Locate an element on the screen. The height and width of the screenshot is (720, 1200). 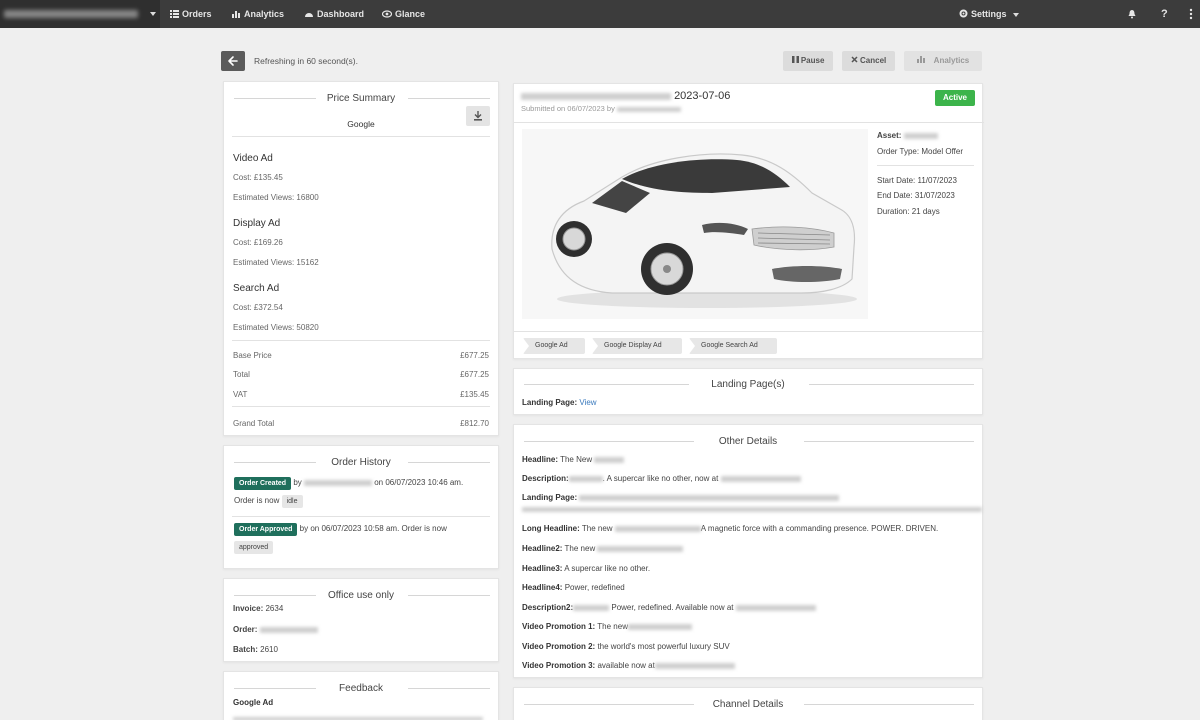
status-badge-idle: idle is located at coordinates (292, 501).